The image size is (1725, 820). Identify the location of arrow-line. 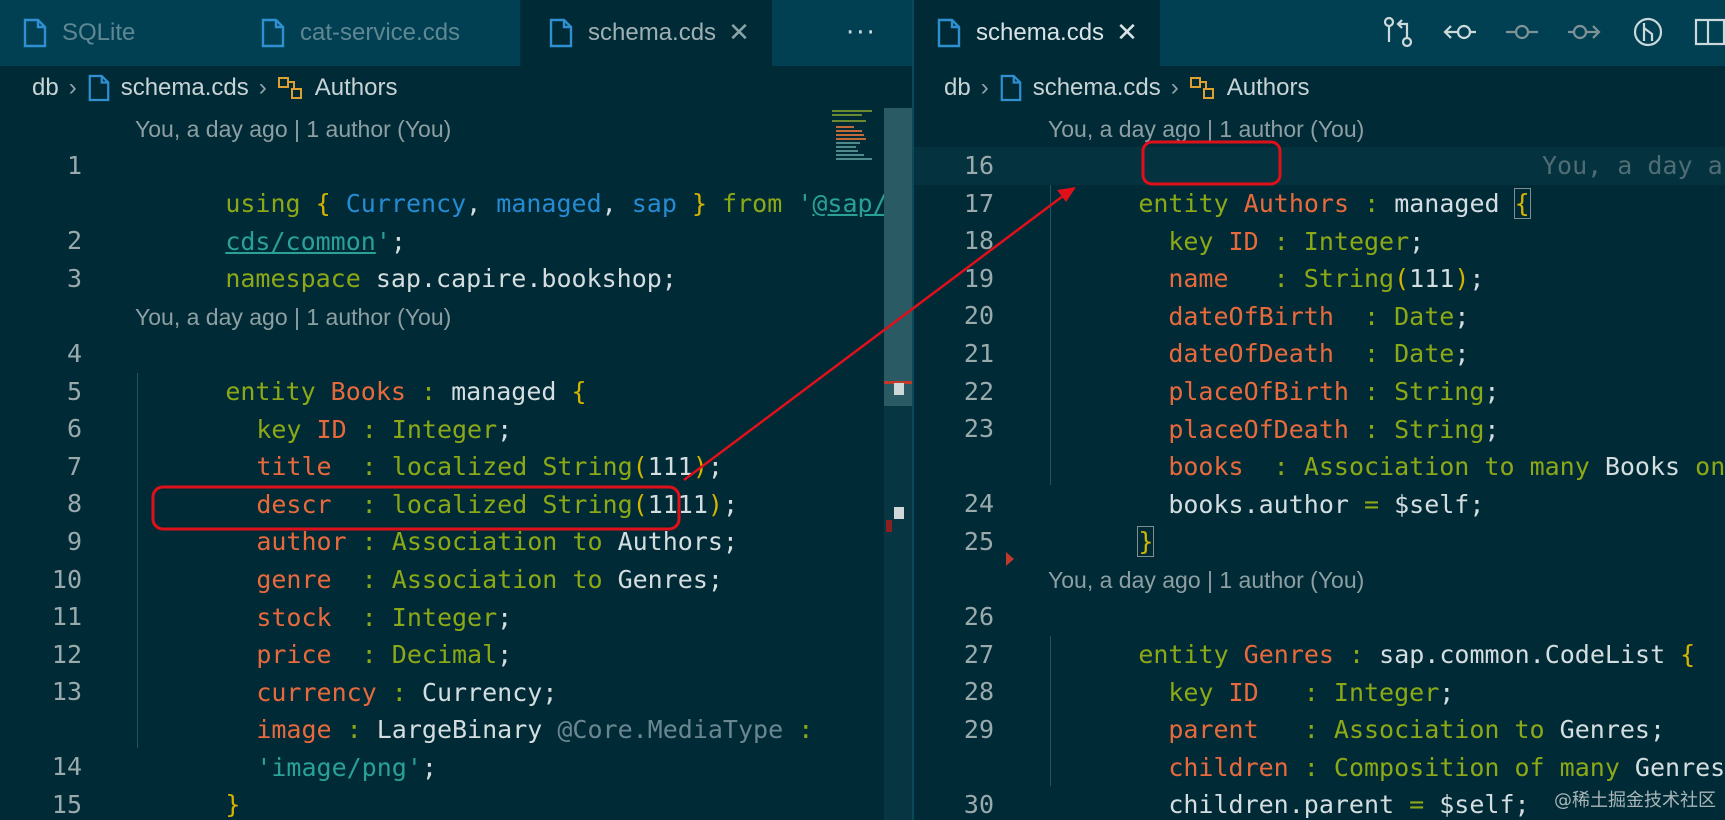
(873, 338).